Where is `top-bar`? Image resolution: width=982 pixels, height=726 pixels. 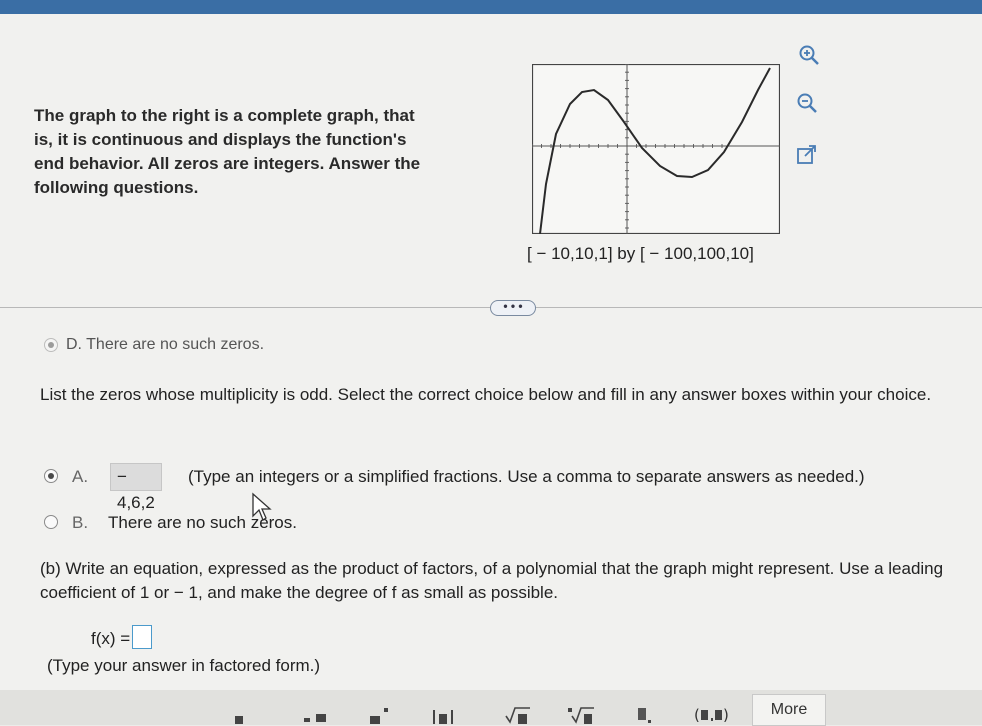 top-bar is located at coordinates (491, 7).